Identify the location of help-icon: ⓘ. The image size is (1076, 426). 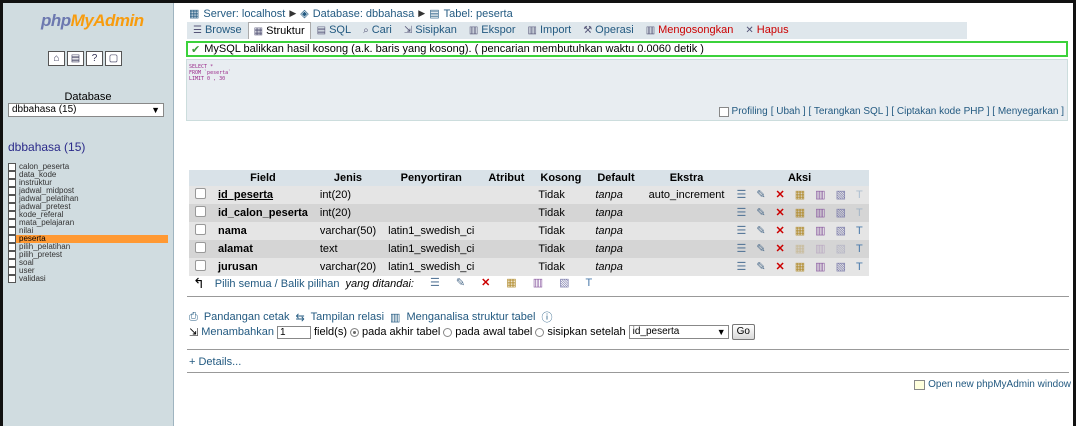
(546, 317).